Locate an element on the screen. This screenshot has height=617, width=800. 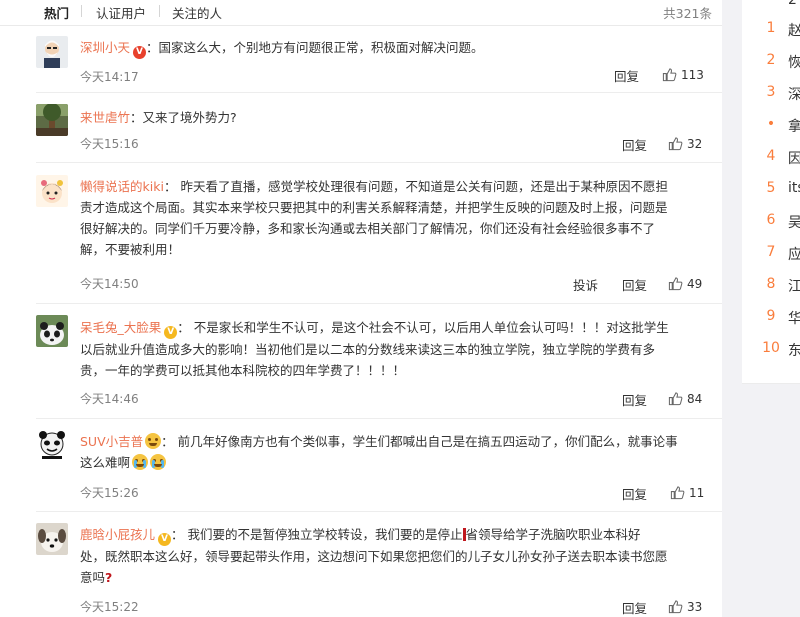
hot-search-rank: 1 is located at coordinates (771, 28).